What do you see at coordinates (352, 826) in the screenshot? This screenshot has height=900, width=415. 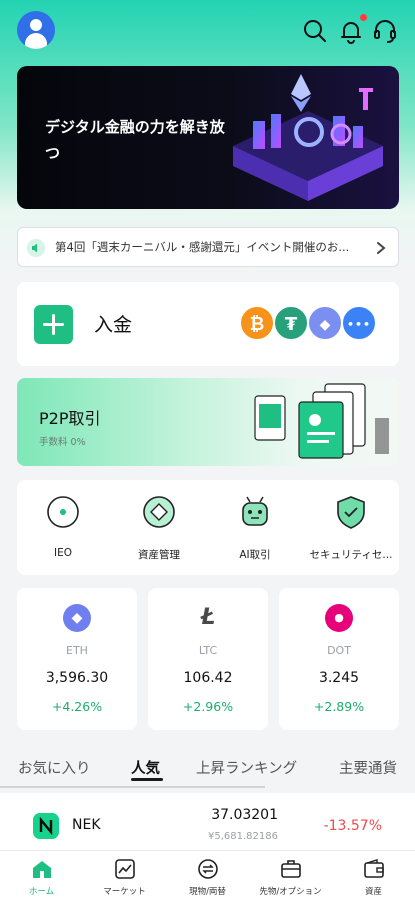 I see `coin-change: -13.57%` at bounding box center [352, 826].